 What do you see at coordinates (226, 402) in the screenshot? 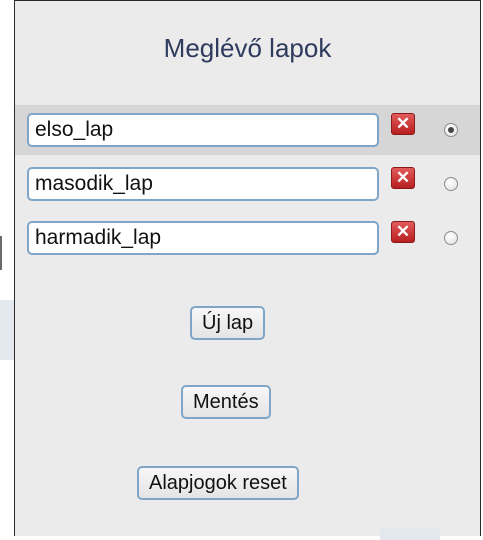
I see `save-button: Mentés` at bounding box center [226, 402].